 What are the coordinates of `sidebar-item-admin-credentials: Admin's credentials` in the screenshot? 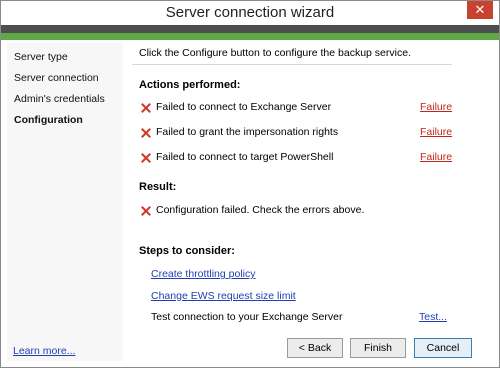 It's located at (59, 99).